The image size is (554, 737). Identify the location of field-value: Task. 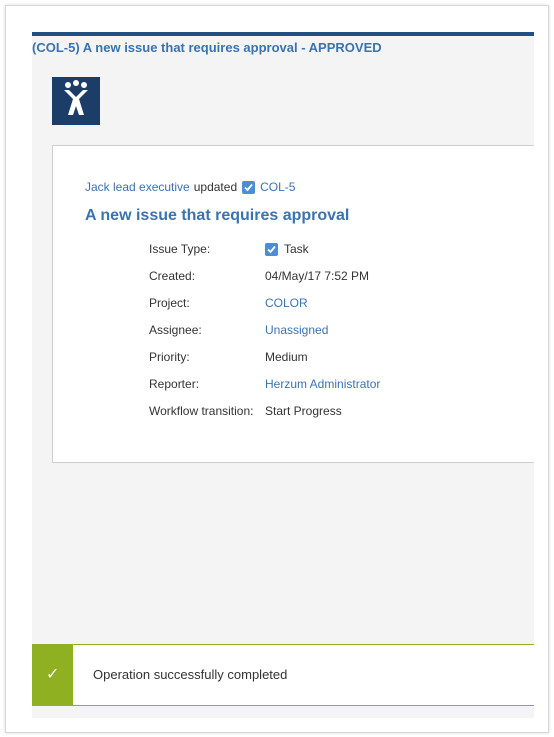
(287, 249).